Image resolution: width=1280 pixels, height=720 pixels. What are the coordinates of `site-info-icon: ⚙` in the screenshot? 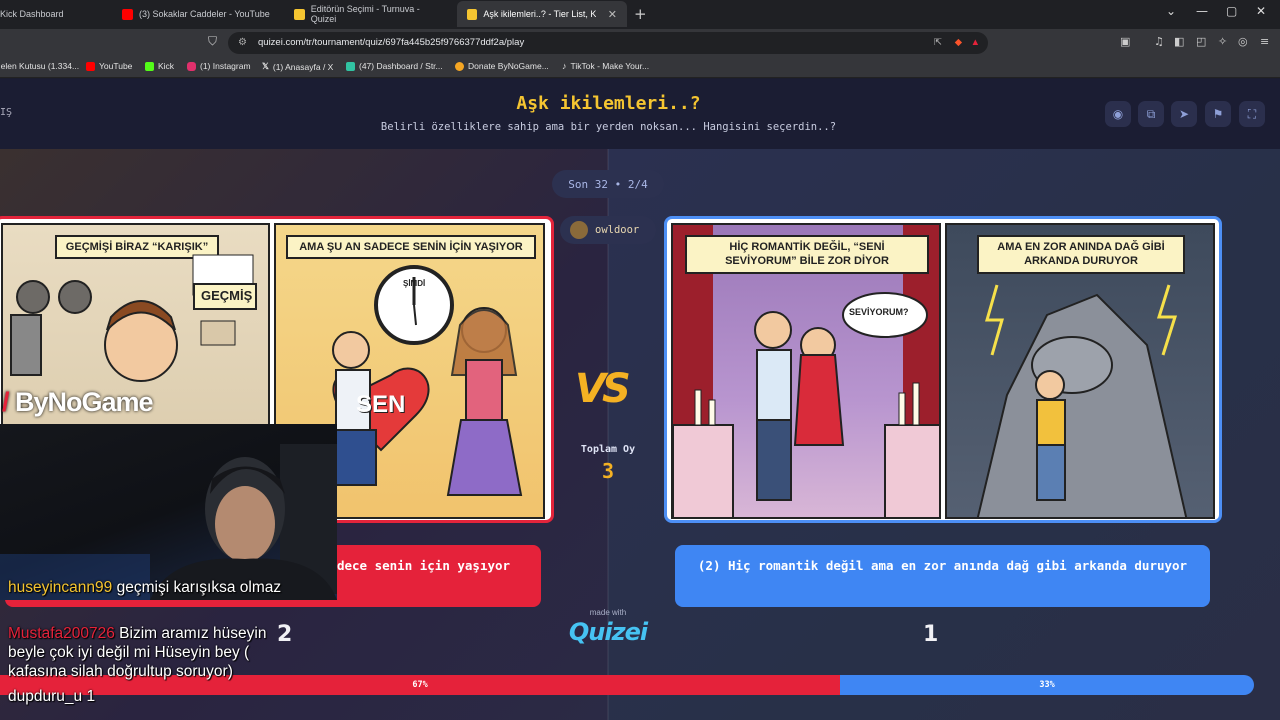 It's located at (242, 43).